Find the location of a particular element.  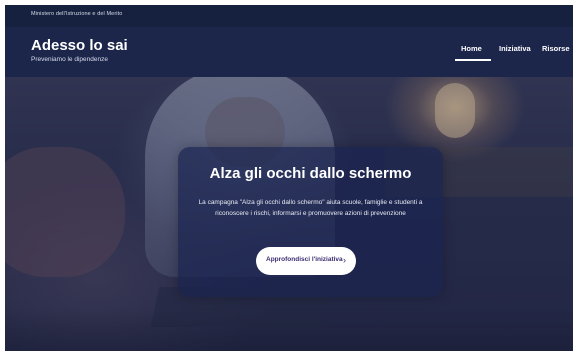

nav-item-iniziativa: Iniziativa is located at coordinates (515, 48).